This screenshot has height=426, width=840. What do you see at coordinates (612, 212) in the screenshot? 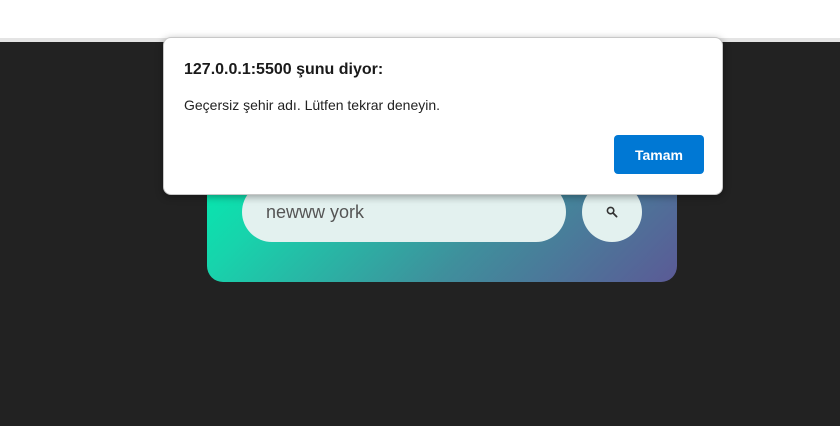
I see `search-icon` at bounding box center [612, 212].